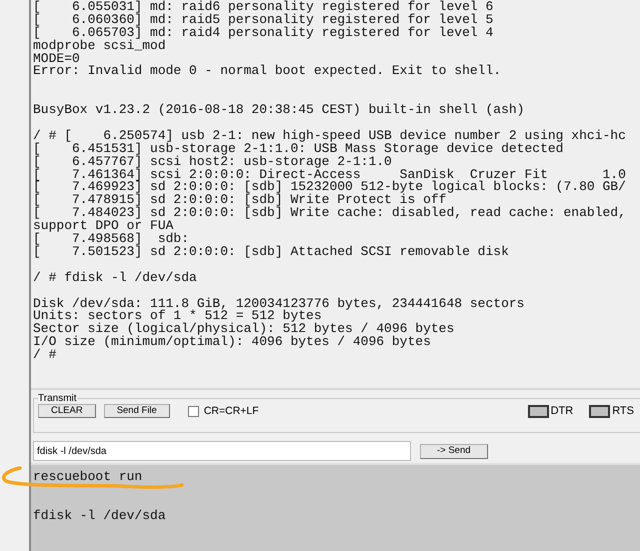 The width and height of the screenshot is (640, 551). What do you see at coordinates (263, 7) in the screenshot?
I see `terminal-line: [ 6.055031] md: raid6 personality registered for level 6` at bounding box center [263, 7].